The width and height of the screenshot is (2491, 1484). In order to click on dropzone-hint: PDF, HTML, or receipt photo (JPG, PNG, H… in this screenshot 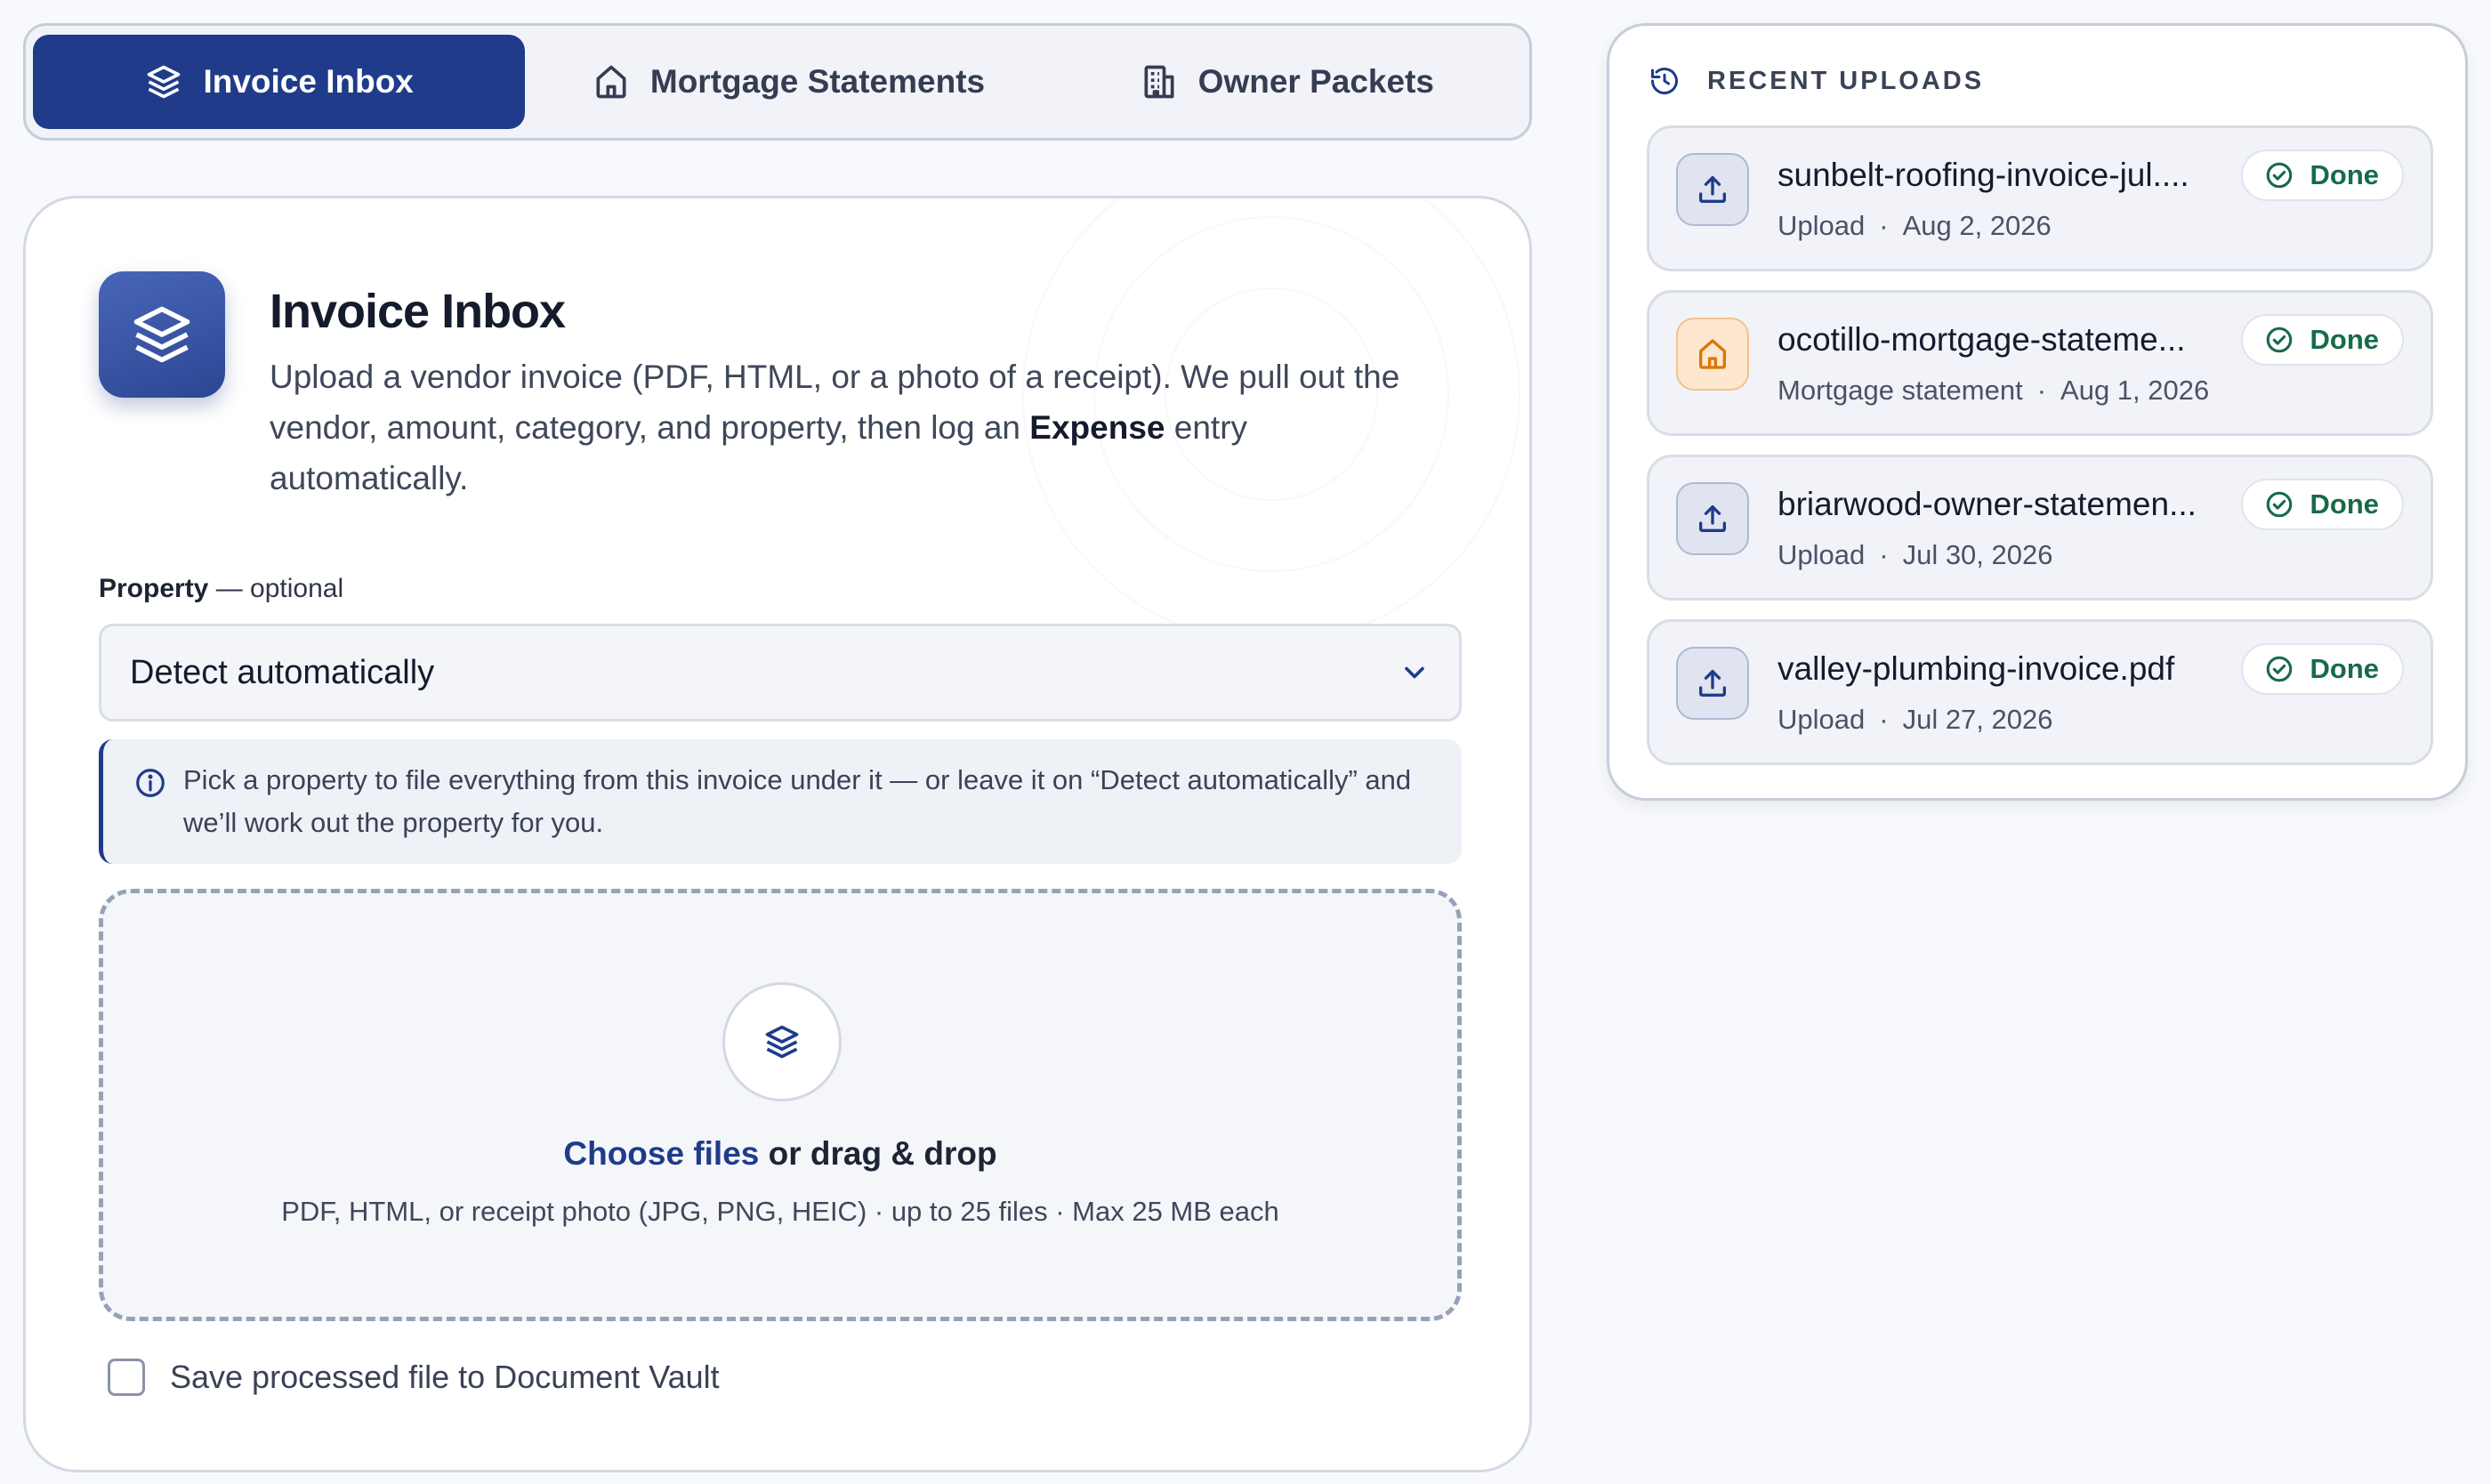, I will do `click(780, 1211)`.